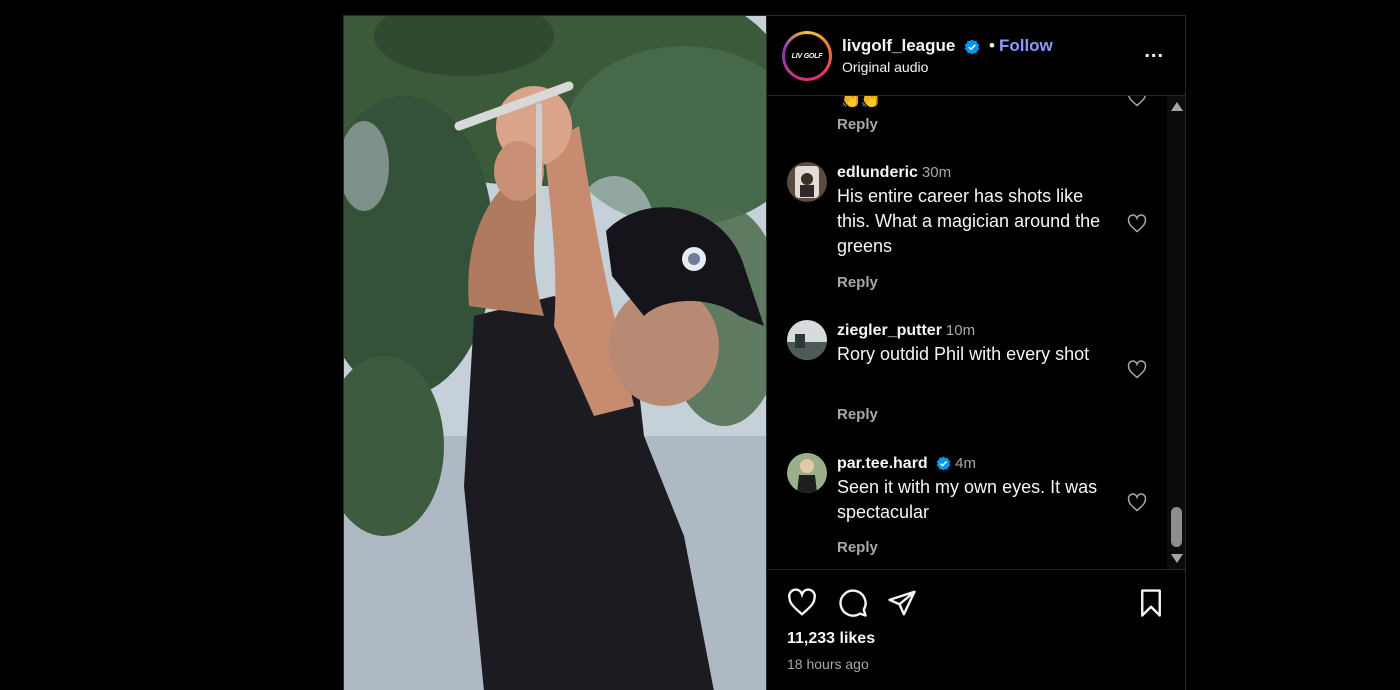 The height and width of the screenshot is (690, 1400). Describe the element at coordinates (802, 603) in the screenshot. I see `like-heart-icon` at that location.